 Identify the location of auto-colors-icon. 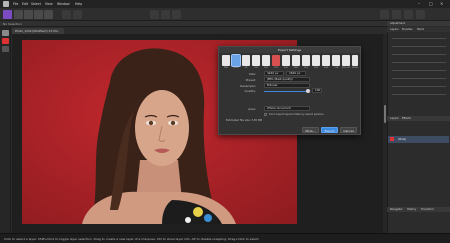
(176, 14).